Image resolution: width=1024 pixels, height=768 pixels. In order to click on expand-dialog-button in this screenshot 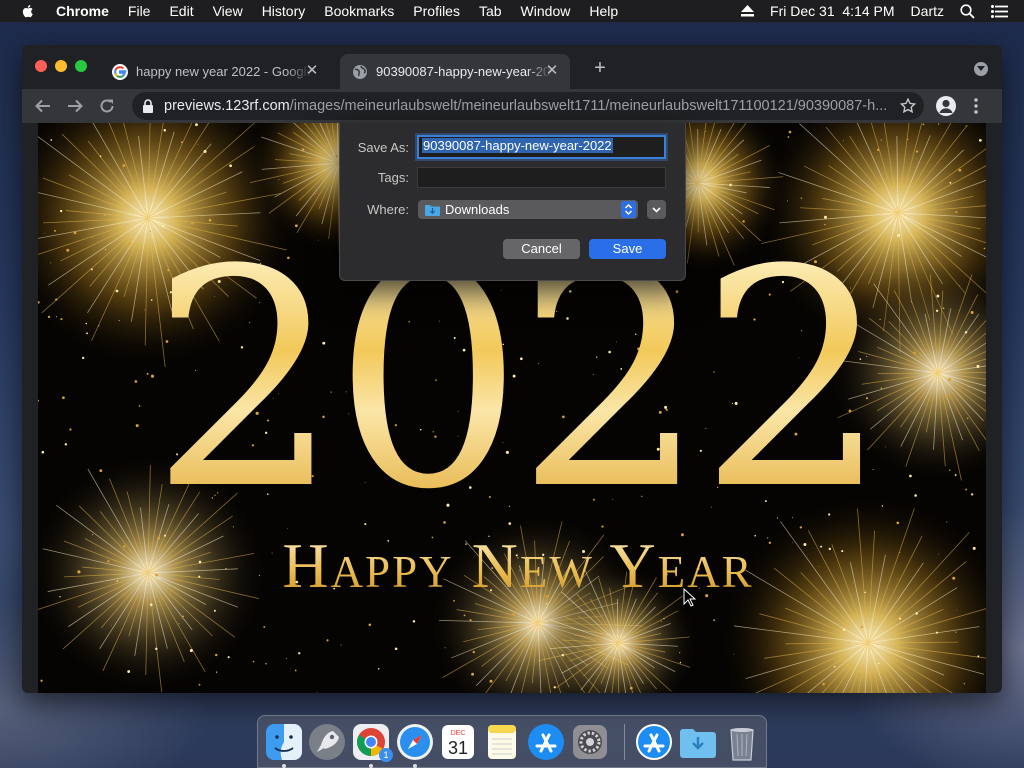, I will do `click(656, 209)`.